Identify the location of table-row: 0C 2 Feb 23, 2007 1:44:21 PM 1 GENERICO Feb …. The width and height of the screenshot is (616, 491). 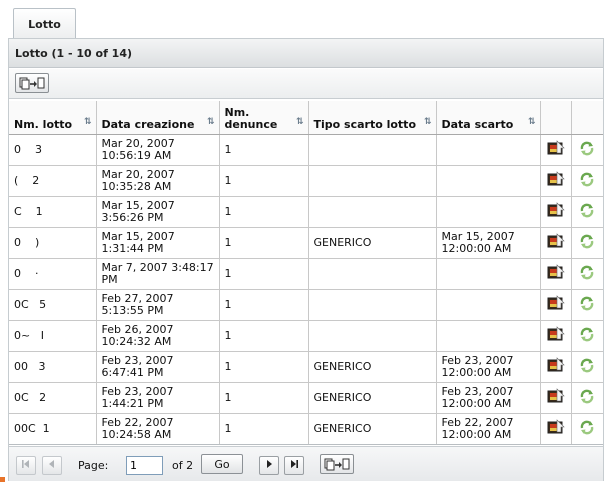
(306, 398).